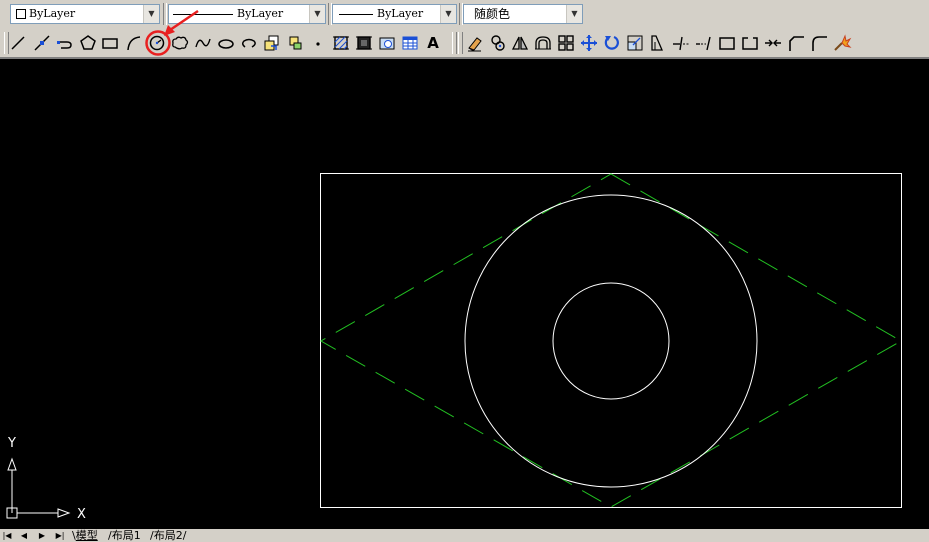  I want to click on first-tab-icon: |◀, so click(7, 535).